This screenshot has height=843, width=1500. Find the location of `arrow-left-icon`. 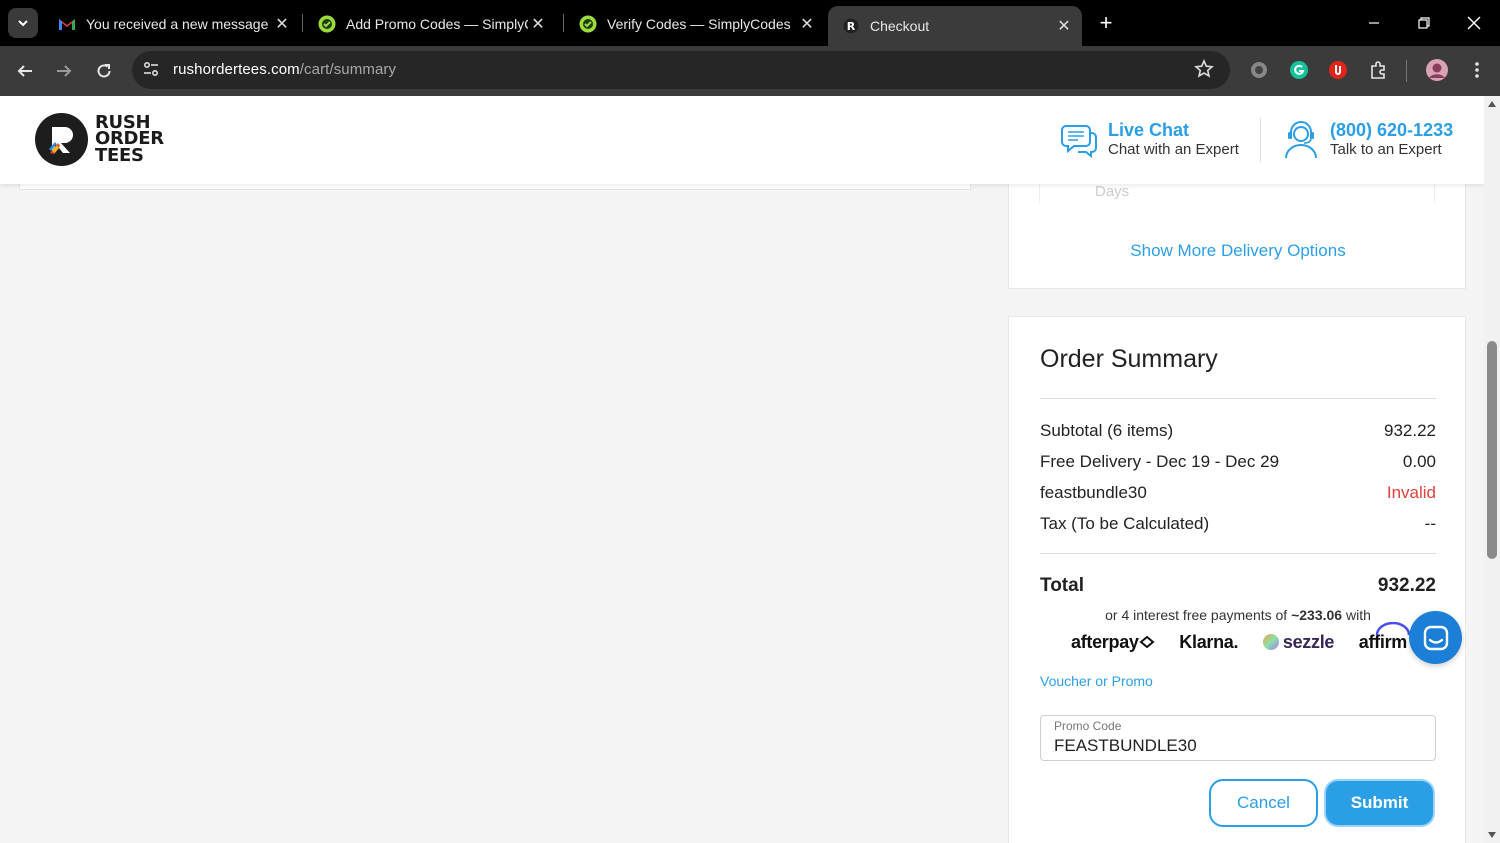

arrow-left-icon is located at coordinates (24, 71).